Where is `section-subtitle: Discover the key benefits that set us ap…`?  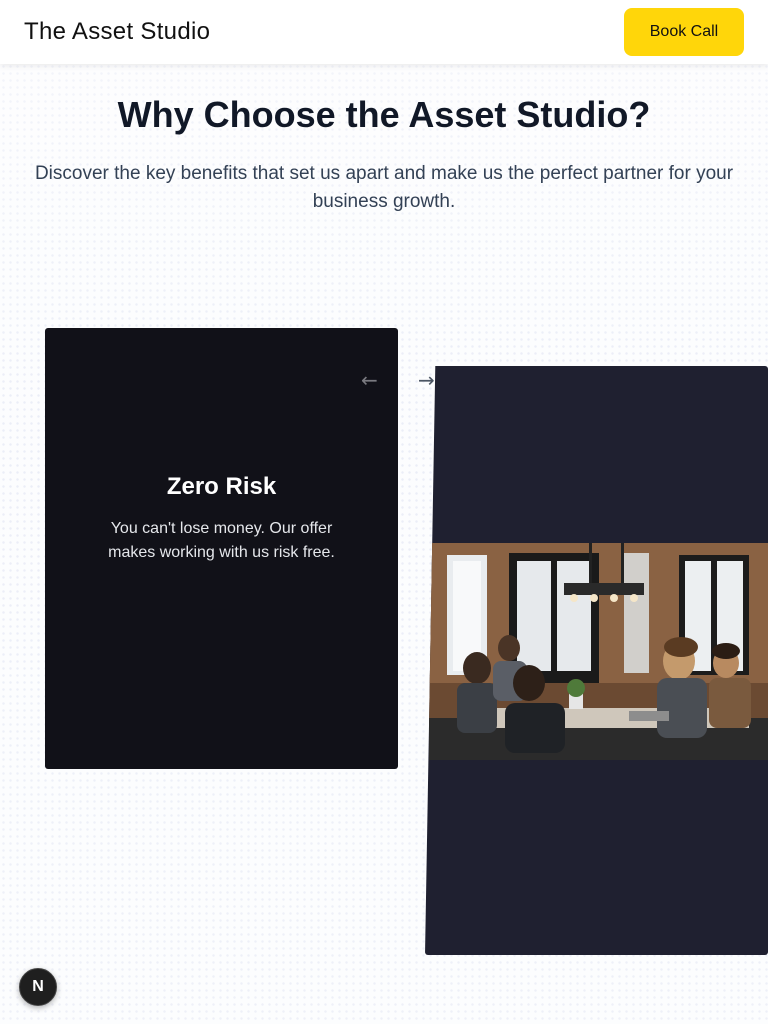 section-subtitle: Discover the key benefits that set us ap… is located at coordinates (384, 187).